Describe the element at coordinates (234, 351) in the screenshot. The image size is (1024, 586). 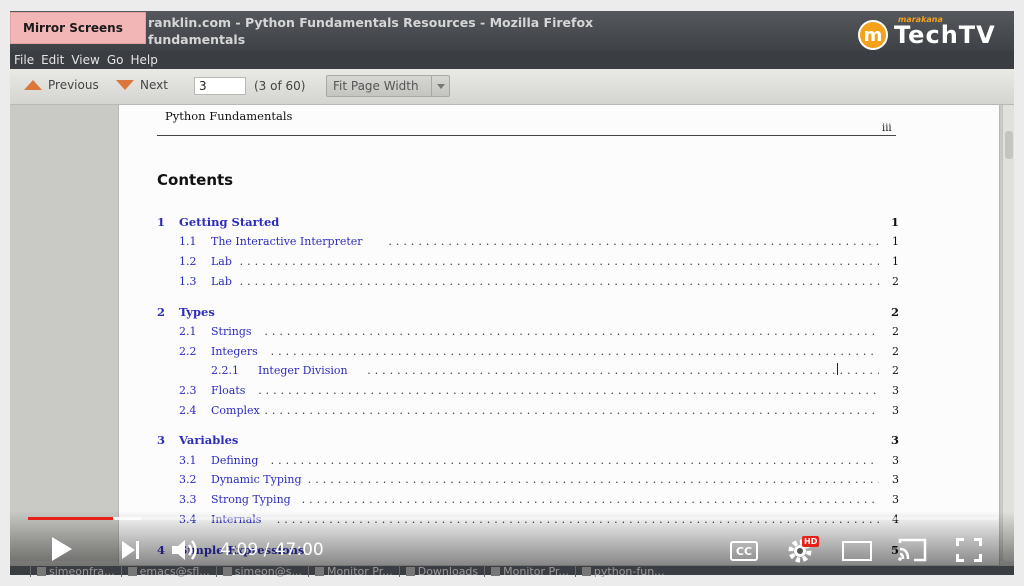
I see `toc-entry-label: Integers` at that location.